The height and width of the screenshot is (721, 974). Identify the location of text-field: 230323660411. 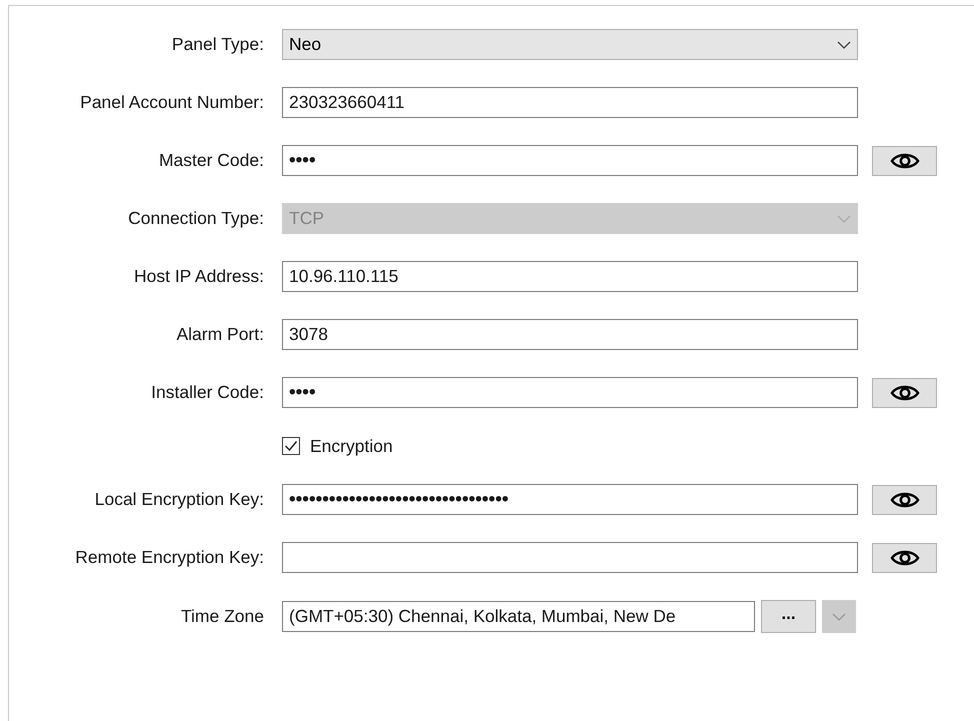
(570, 102).